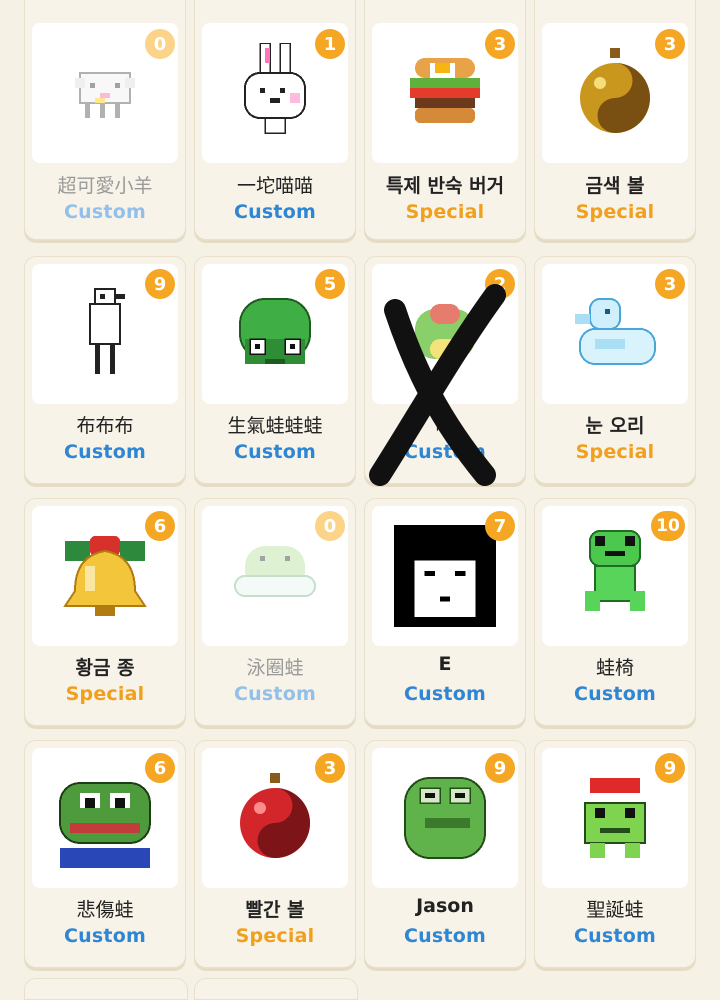  Describe the element at coordinates (275, 668) in the screenshot. I see `sticker-name: 泳圈蛙` at that location.